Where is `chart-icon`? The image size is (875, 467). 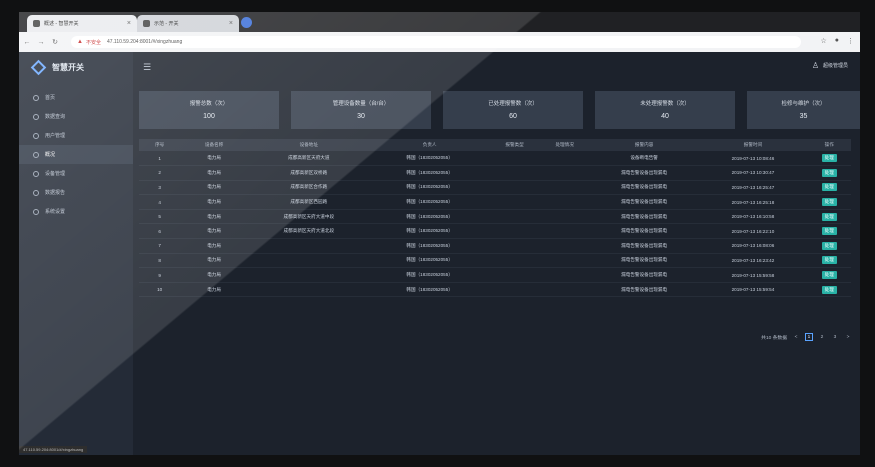
chart-icon is located at coordinates (36, 154).